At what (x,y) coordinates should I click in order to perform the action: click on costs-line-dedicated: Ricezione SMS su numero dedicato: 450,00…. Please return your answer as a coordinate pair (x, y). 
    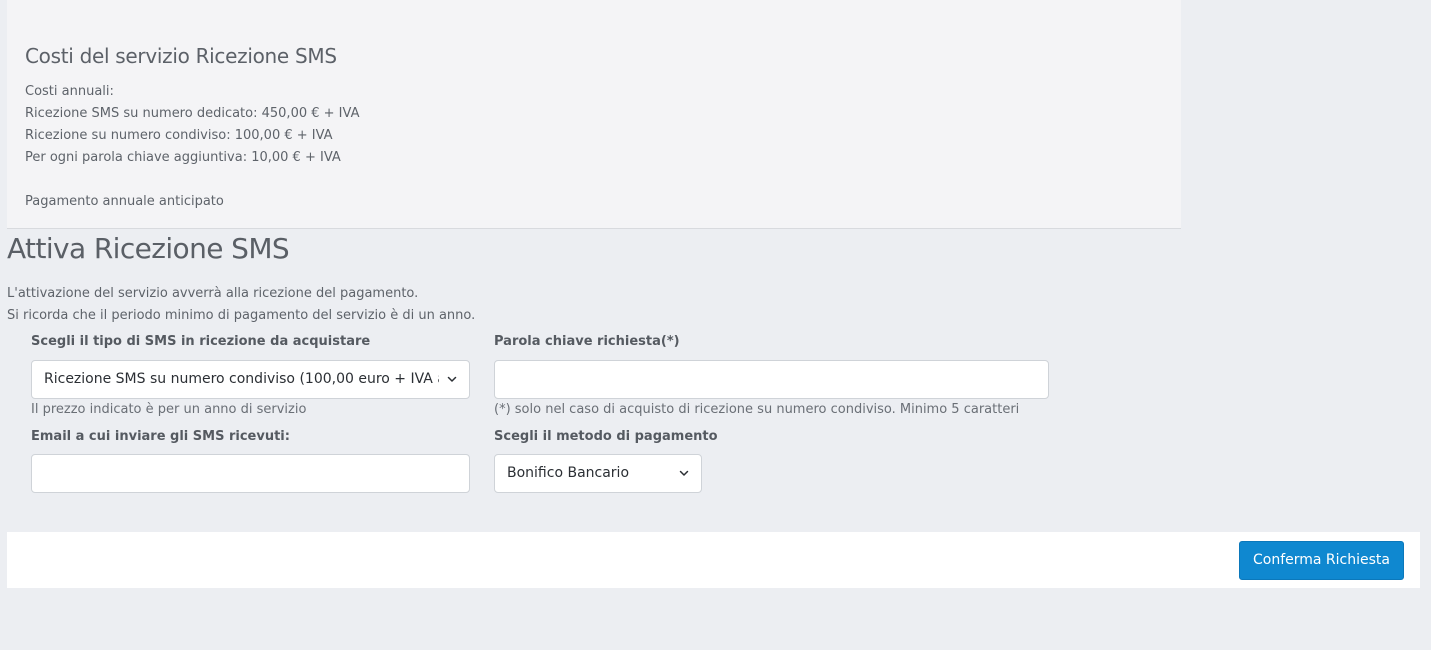
    Looking at the image, I should click on (192, 113).